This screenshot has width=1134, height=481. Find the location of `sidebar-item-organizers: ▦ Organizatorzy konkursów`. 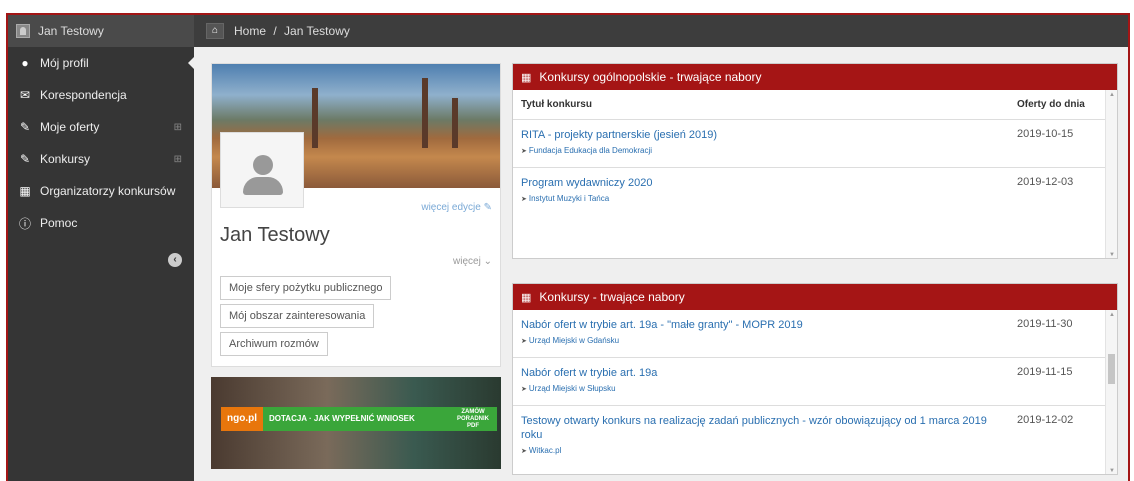

sidebar-item-organizers: ▦ Organizatorzy konkursów is located at coordinates (101, 191).